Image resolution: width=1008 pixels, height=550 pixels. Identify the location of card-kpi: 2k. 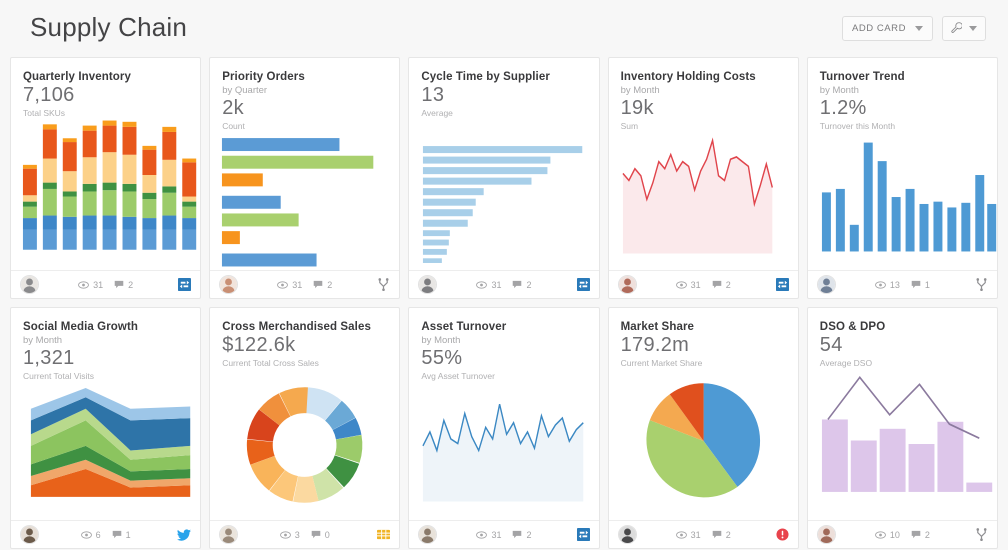
(233, 108).